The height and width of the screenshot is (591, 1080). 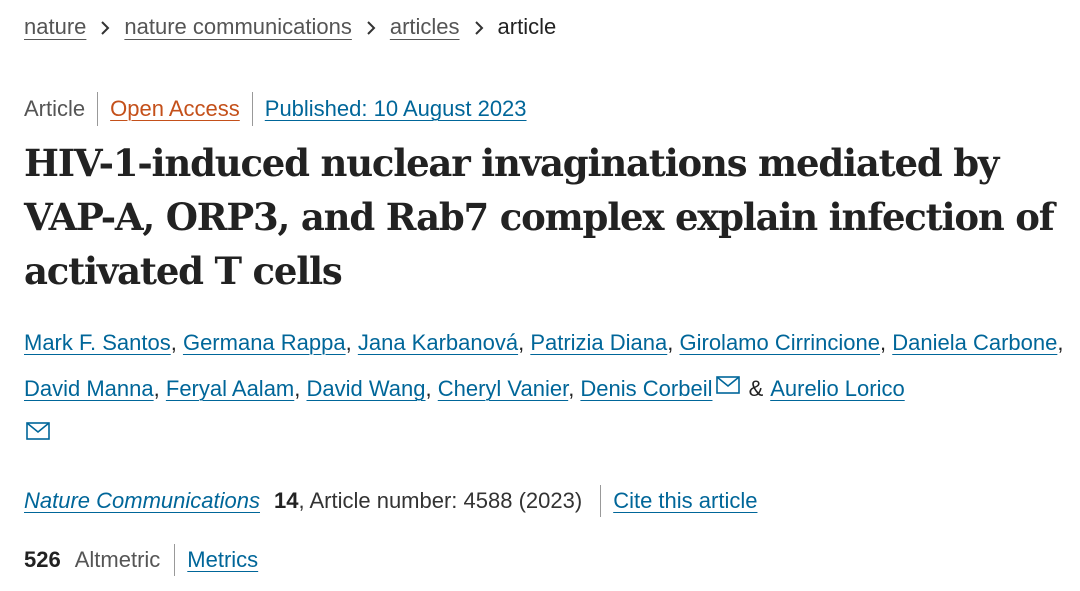 What do you see at coordinates (837, 388) in the screenshot?
I see `author-link: Aurelio Lorico` at bounding box center [837, 388].